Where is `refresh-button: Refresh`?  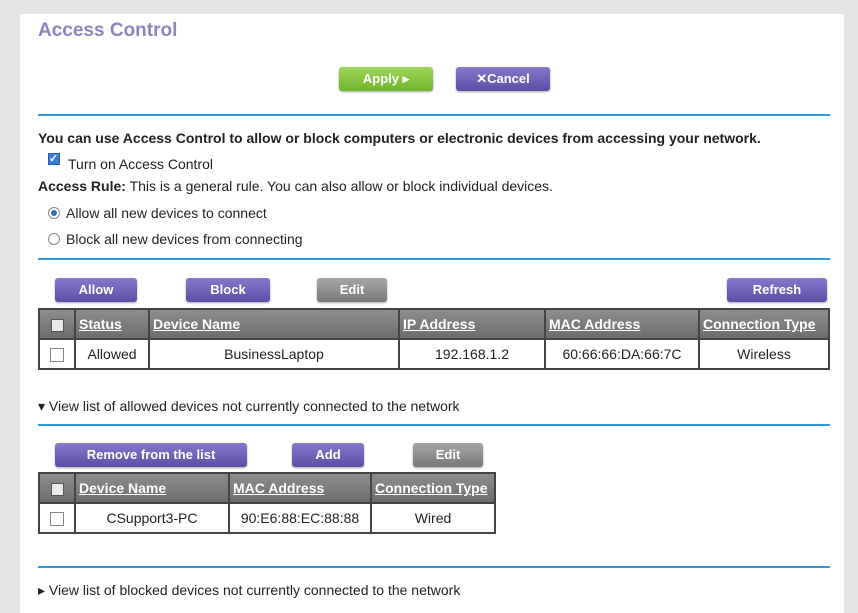
refresh-button: Refresh is located at coordinates (777, 290).